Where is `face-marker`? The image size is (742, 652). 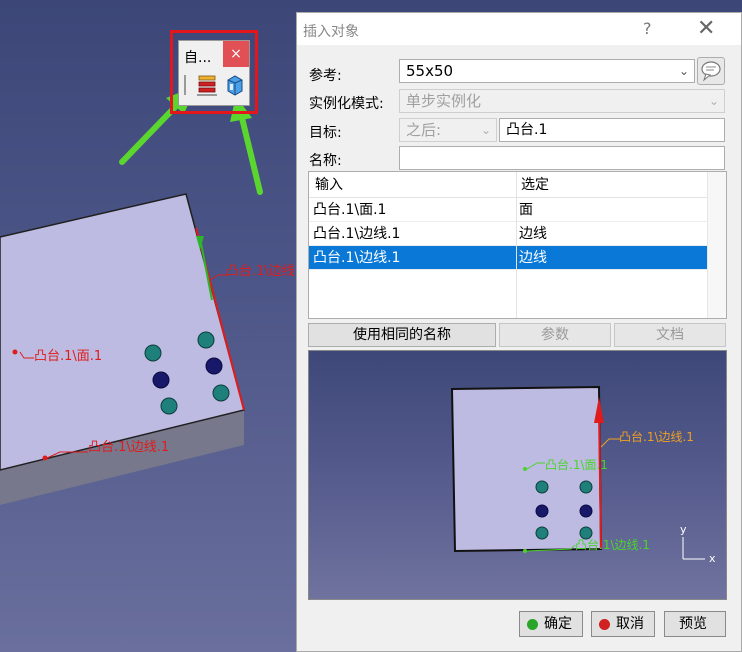
face-marker is located at coordinates (15, 352).